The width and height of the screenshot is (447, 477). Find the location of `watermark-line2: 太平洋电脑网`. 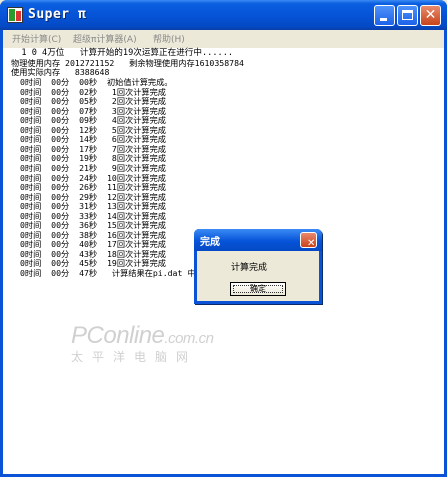

watermark-line2: 太平洋电脑网 is located at coordinates (134, 357).